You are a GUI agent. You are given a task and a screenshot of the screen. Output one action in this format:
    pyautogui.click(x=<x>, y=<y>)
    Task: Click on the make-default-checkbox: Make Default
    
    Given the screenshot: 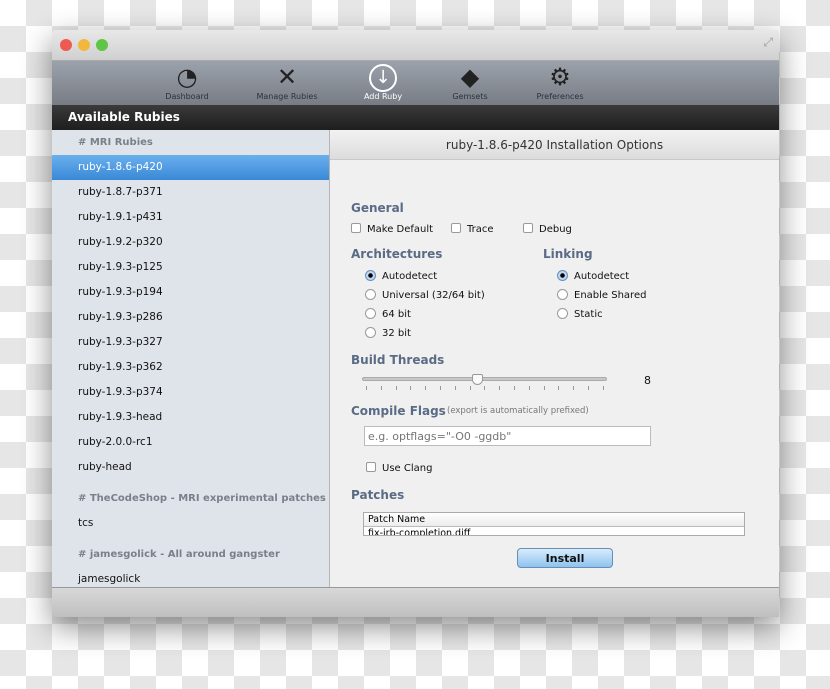 What is the action you would take?
    pyautogui.click(x=392, y=229)
    